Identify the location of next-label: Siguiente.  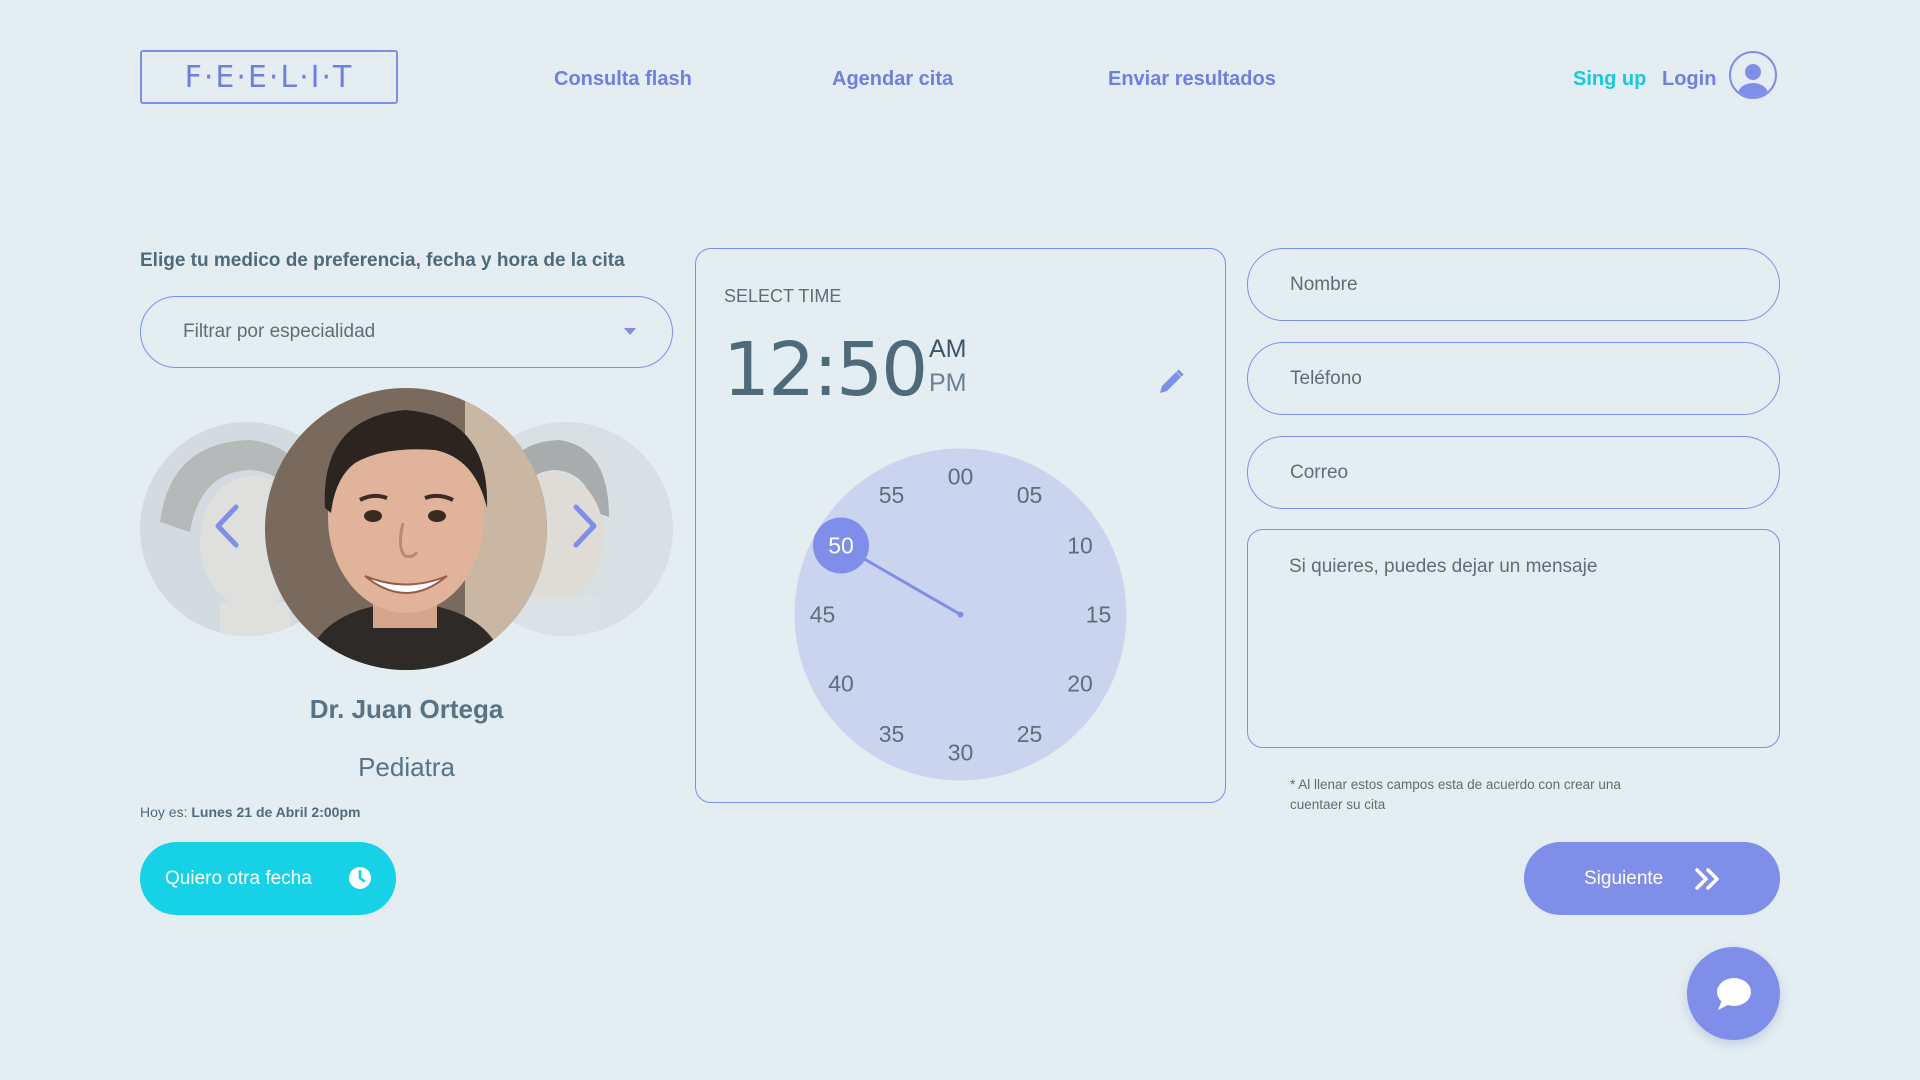
(1624, 878).